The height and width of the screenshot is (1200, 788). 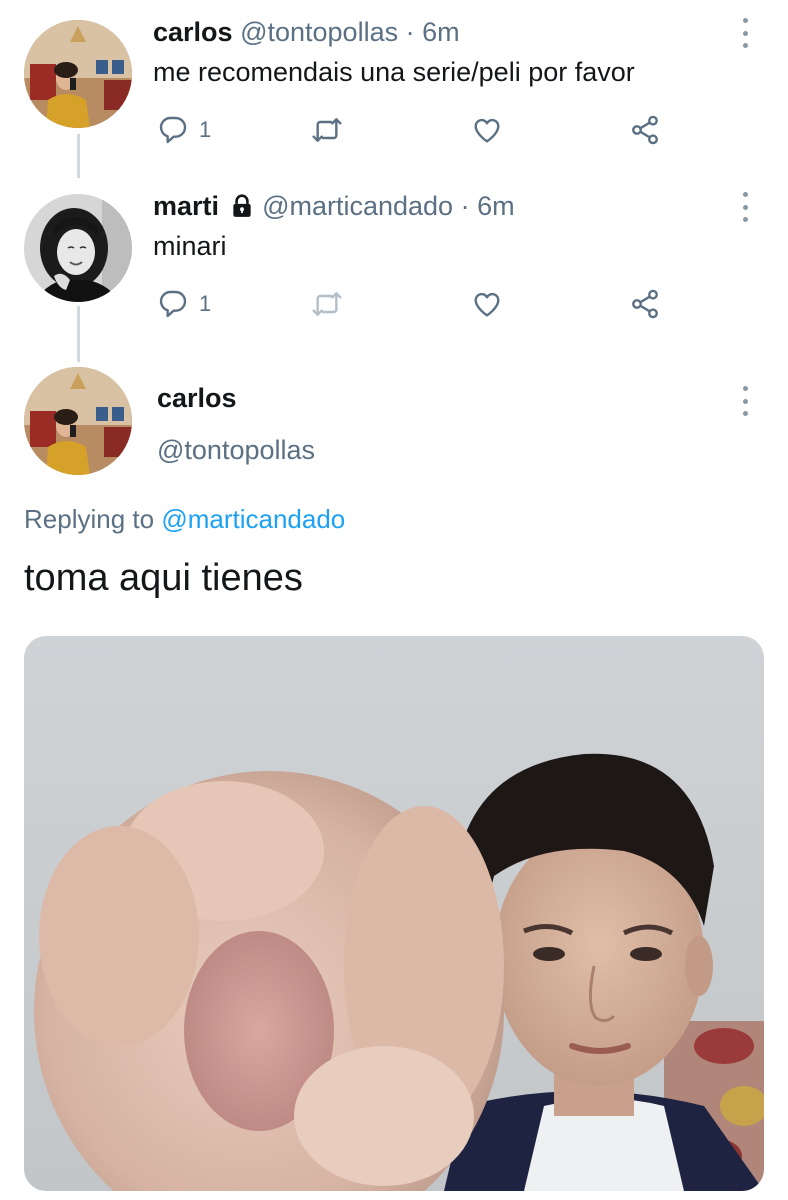 I want to click on replying-handle-link: @marticandado, so click(x=253, y=519).